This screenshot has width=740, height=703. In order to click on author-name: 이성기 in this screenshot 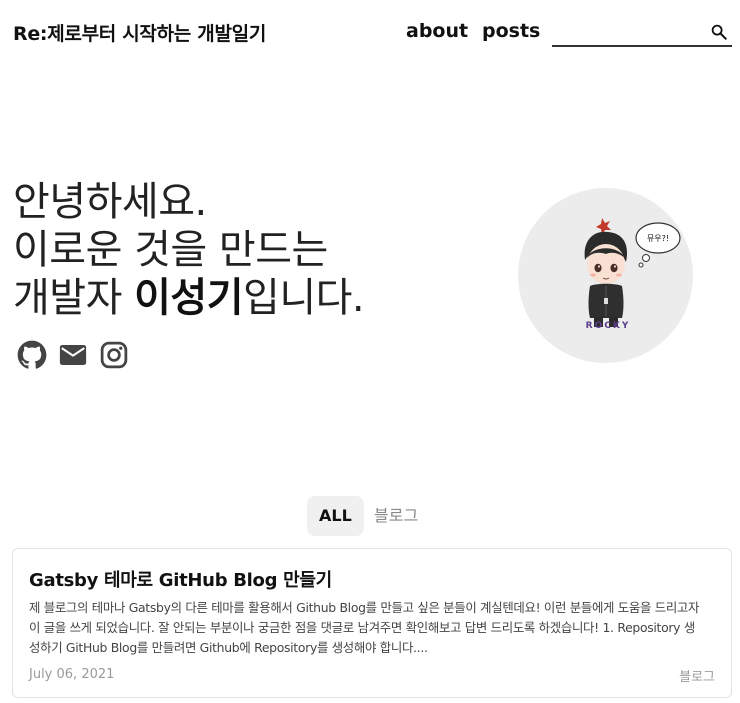, I will do `click(189, 298)`.